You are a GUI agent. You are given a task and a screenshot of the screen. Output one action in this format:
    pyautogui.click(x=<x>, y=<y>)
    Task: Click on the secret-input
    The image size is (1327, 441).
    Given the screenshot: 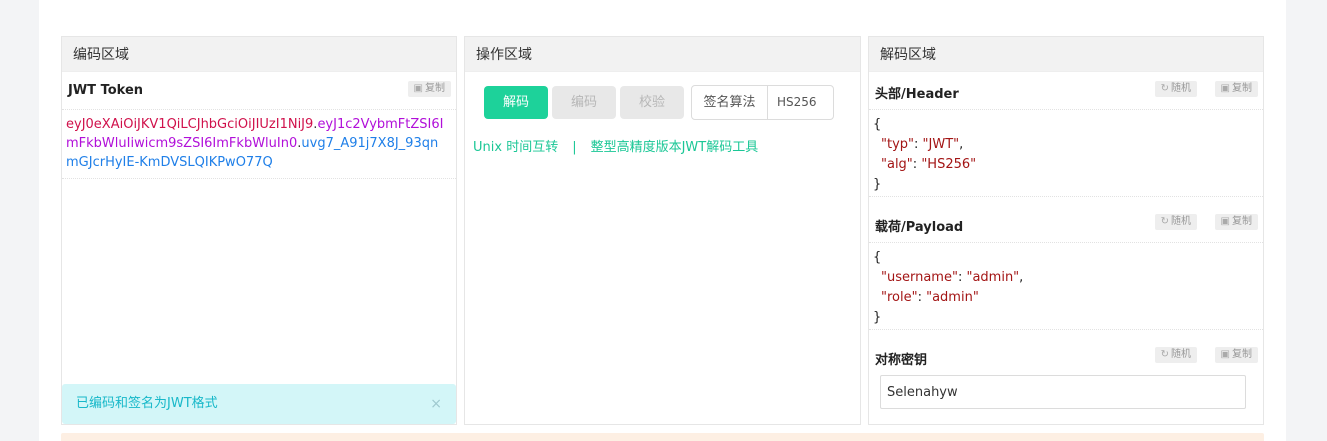 What is the action you would take?
    pyautogui.click(x=1063, y=392)
    